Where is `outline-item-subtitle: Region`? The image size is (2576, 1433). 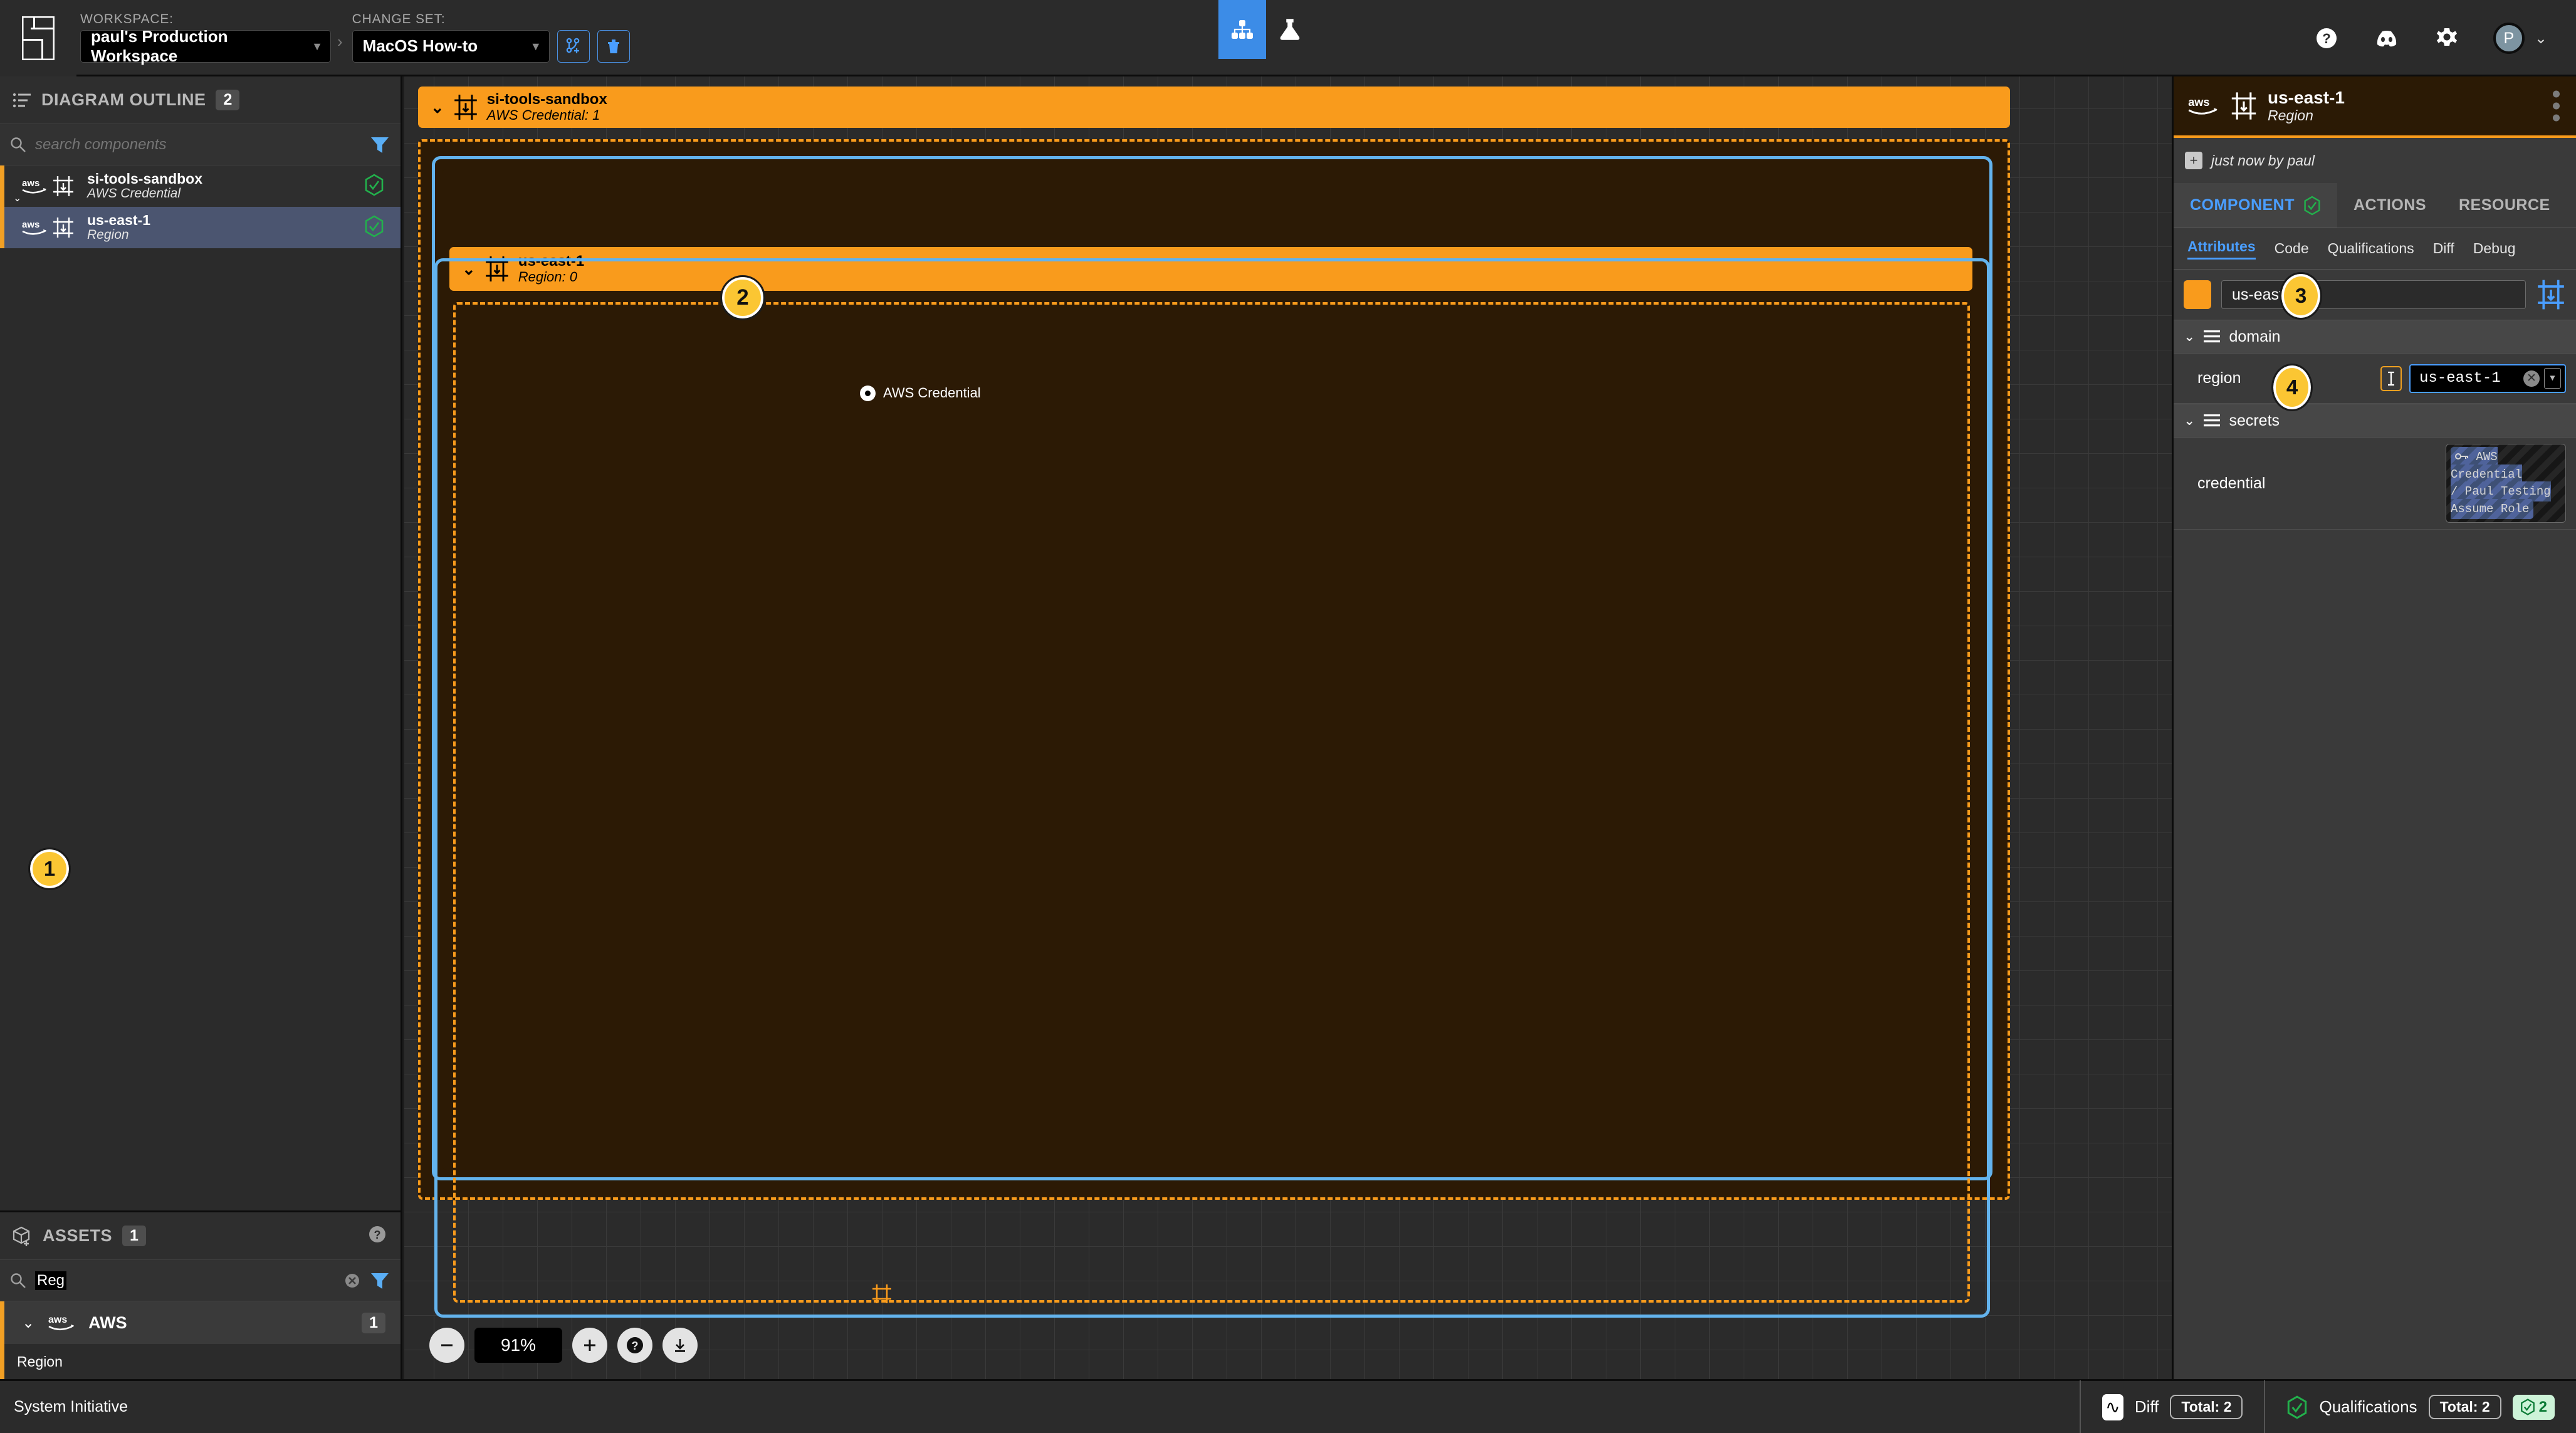 outline-item-subtitle: Region is located at coordinates (108, 236).